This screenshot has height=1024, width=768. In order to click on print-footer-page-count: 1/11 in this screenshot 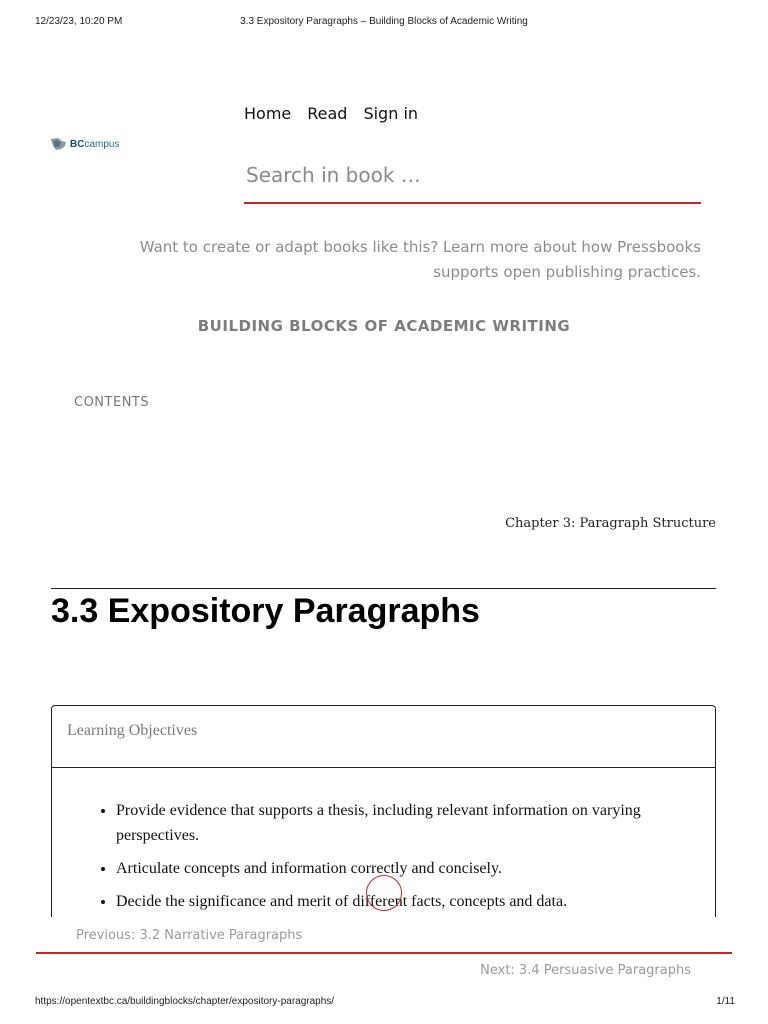, I will do `click(725, 1001)`.